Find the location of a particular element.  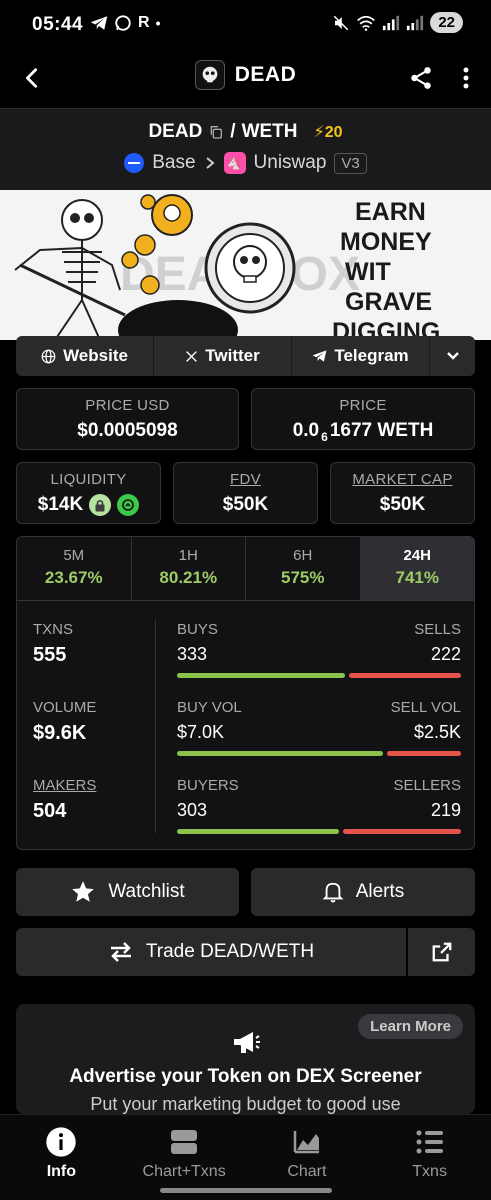

r-icon: R is located at coordinates (144, 22).